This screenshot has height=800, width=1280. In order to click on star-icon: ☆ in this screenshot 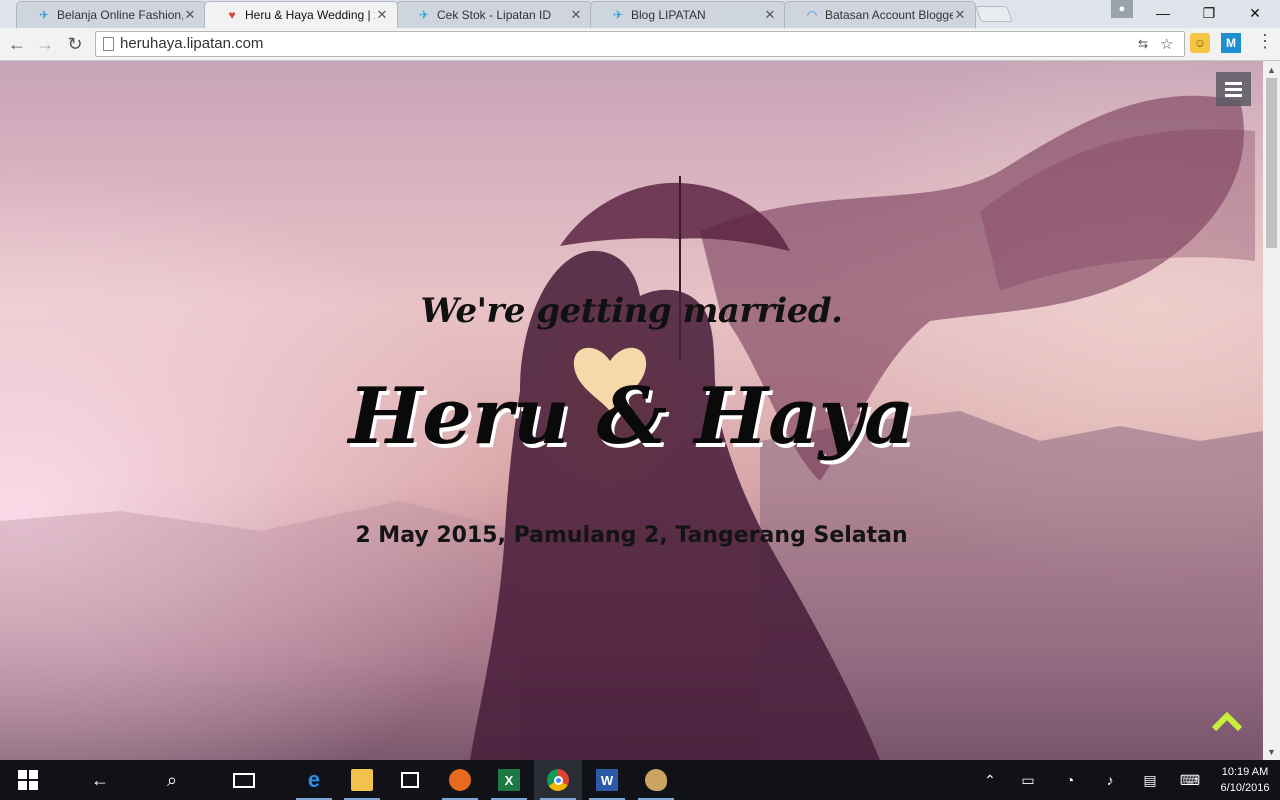, I will do `click(1166, 44)`.